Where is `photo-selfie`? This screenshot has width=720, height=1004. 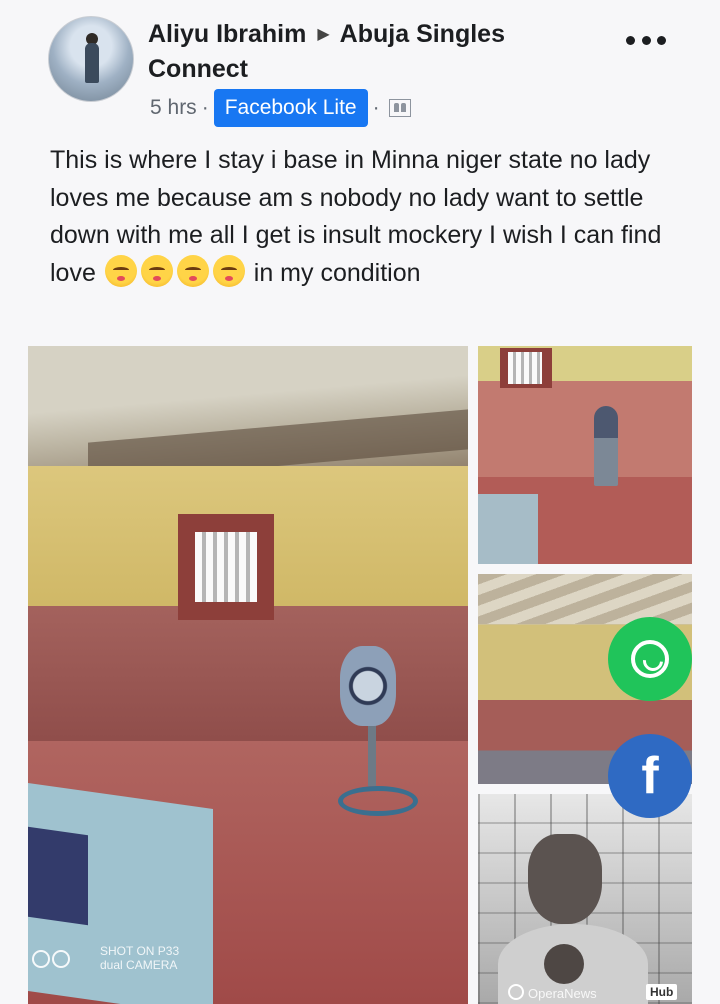
photo-selfie is located at coordinates (585, 899).